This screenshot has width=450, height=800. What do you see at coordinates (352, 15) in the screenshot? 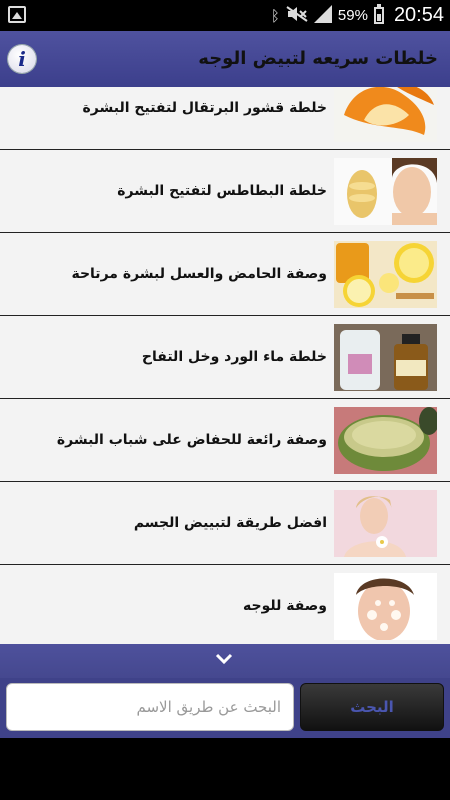
I see `battery-percent: 59%` at bounding box center [352, 15].